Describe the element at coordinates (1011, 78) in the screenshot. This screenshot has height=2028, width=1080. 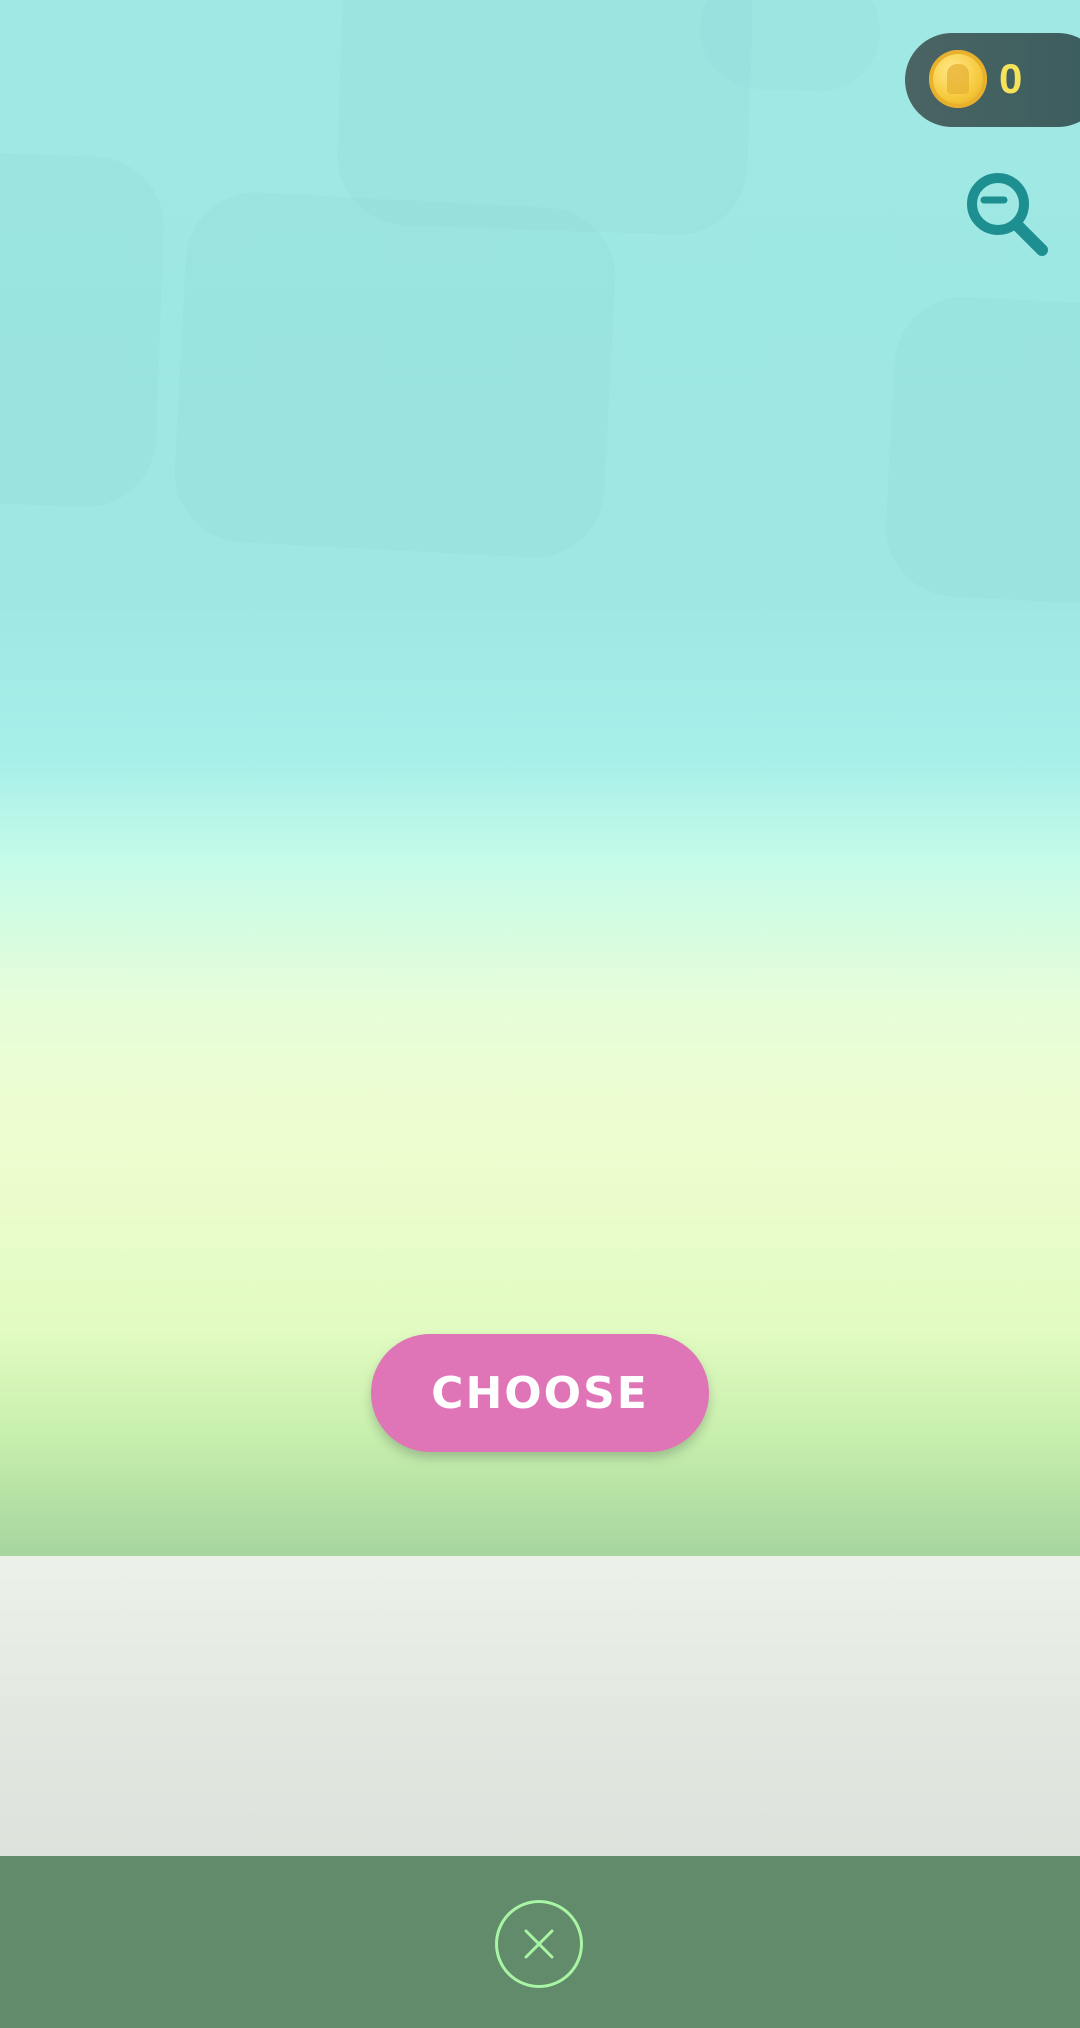
I see `coin-count: 0` at that location.